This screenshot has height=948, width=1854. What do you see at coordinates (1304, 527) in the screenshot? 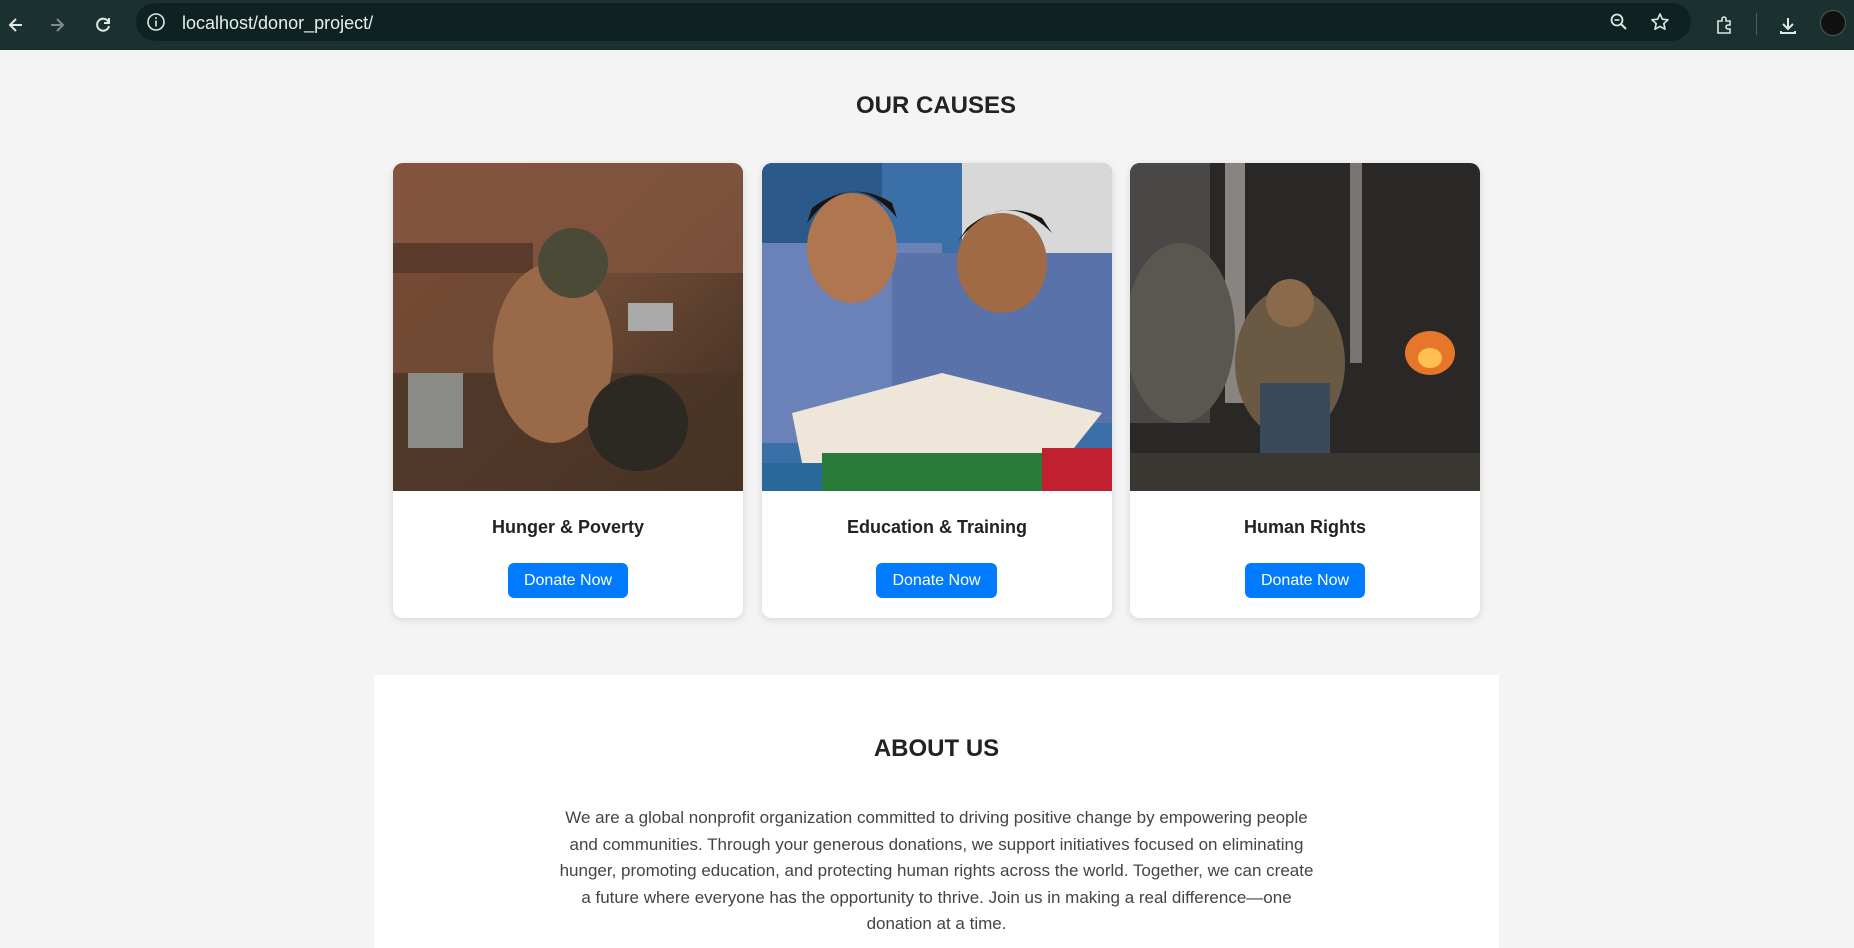
I see `cause-title: Human Rights` at bounding box center [1304, 527].